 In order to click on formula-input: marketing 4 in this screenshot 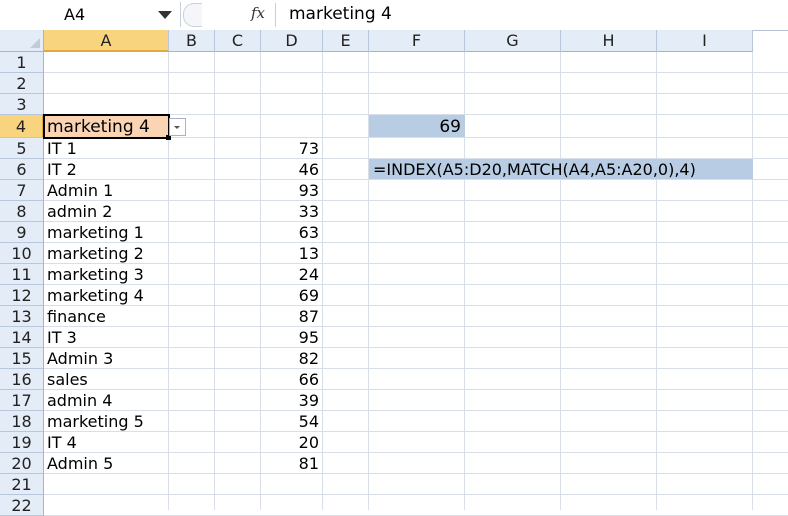, I will do `click(340, 14)`.